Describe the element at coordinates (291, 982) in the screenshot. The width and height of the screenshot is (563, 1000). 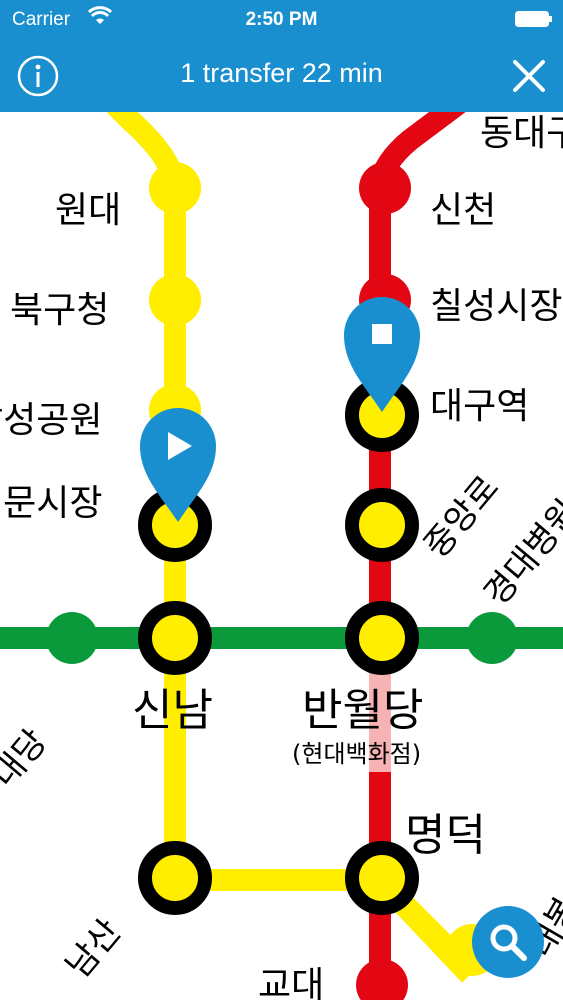
I see `label-gyodae: 교대` at that location.